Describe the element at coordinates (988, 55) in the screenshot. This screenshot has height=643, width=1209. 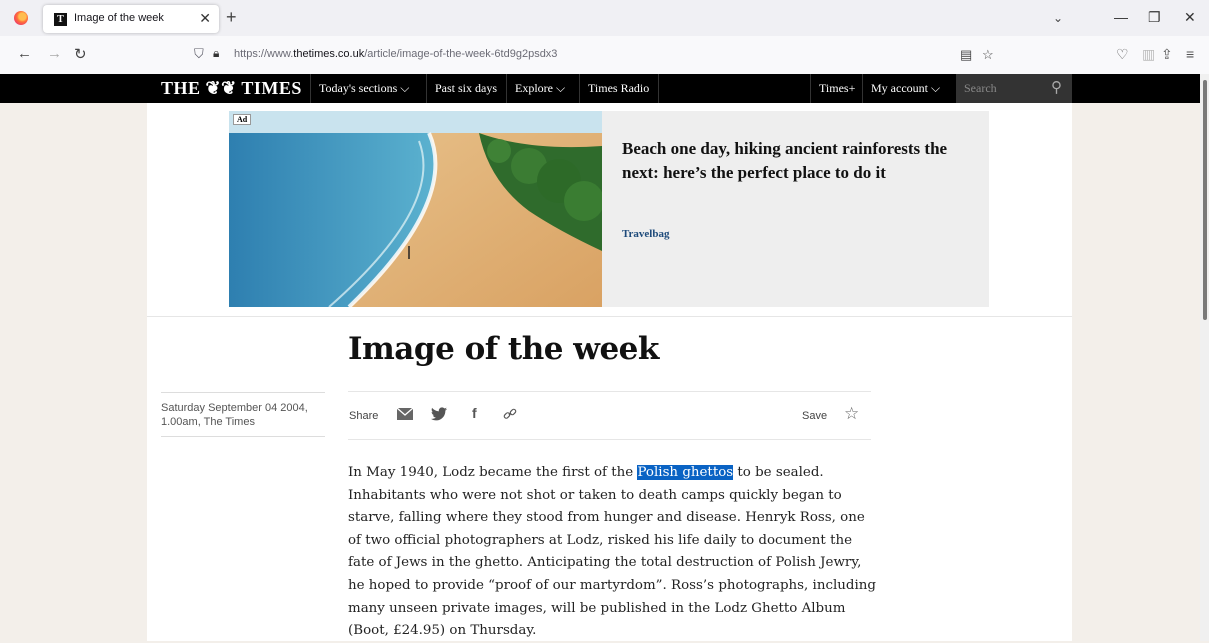
I see `bookmark-star-icon: ☆` at that location.